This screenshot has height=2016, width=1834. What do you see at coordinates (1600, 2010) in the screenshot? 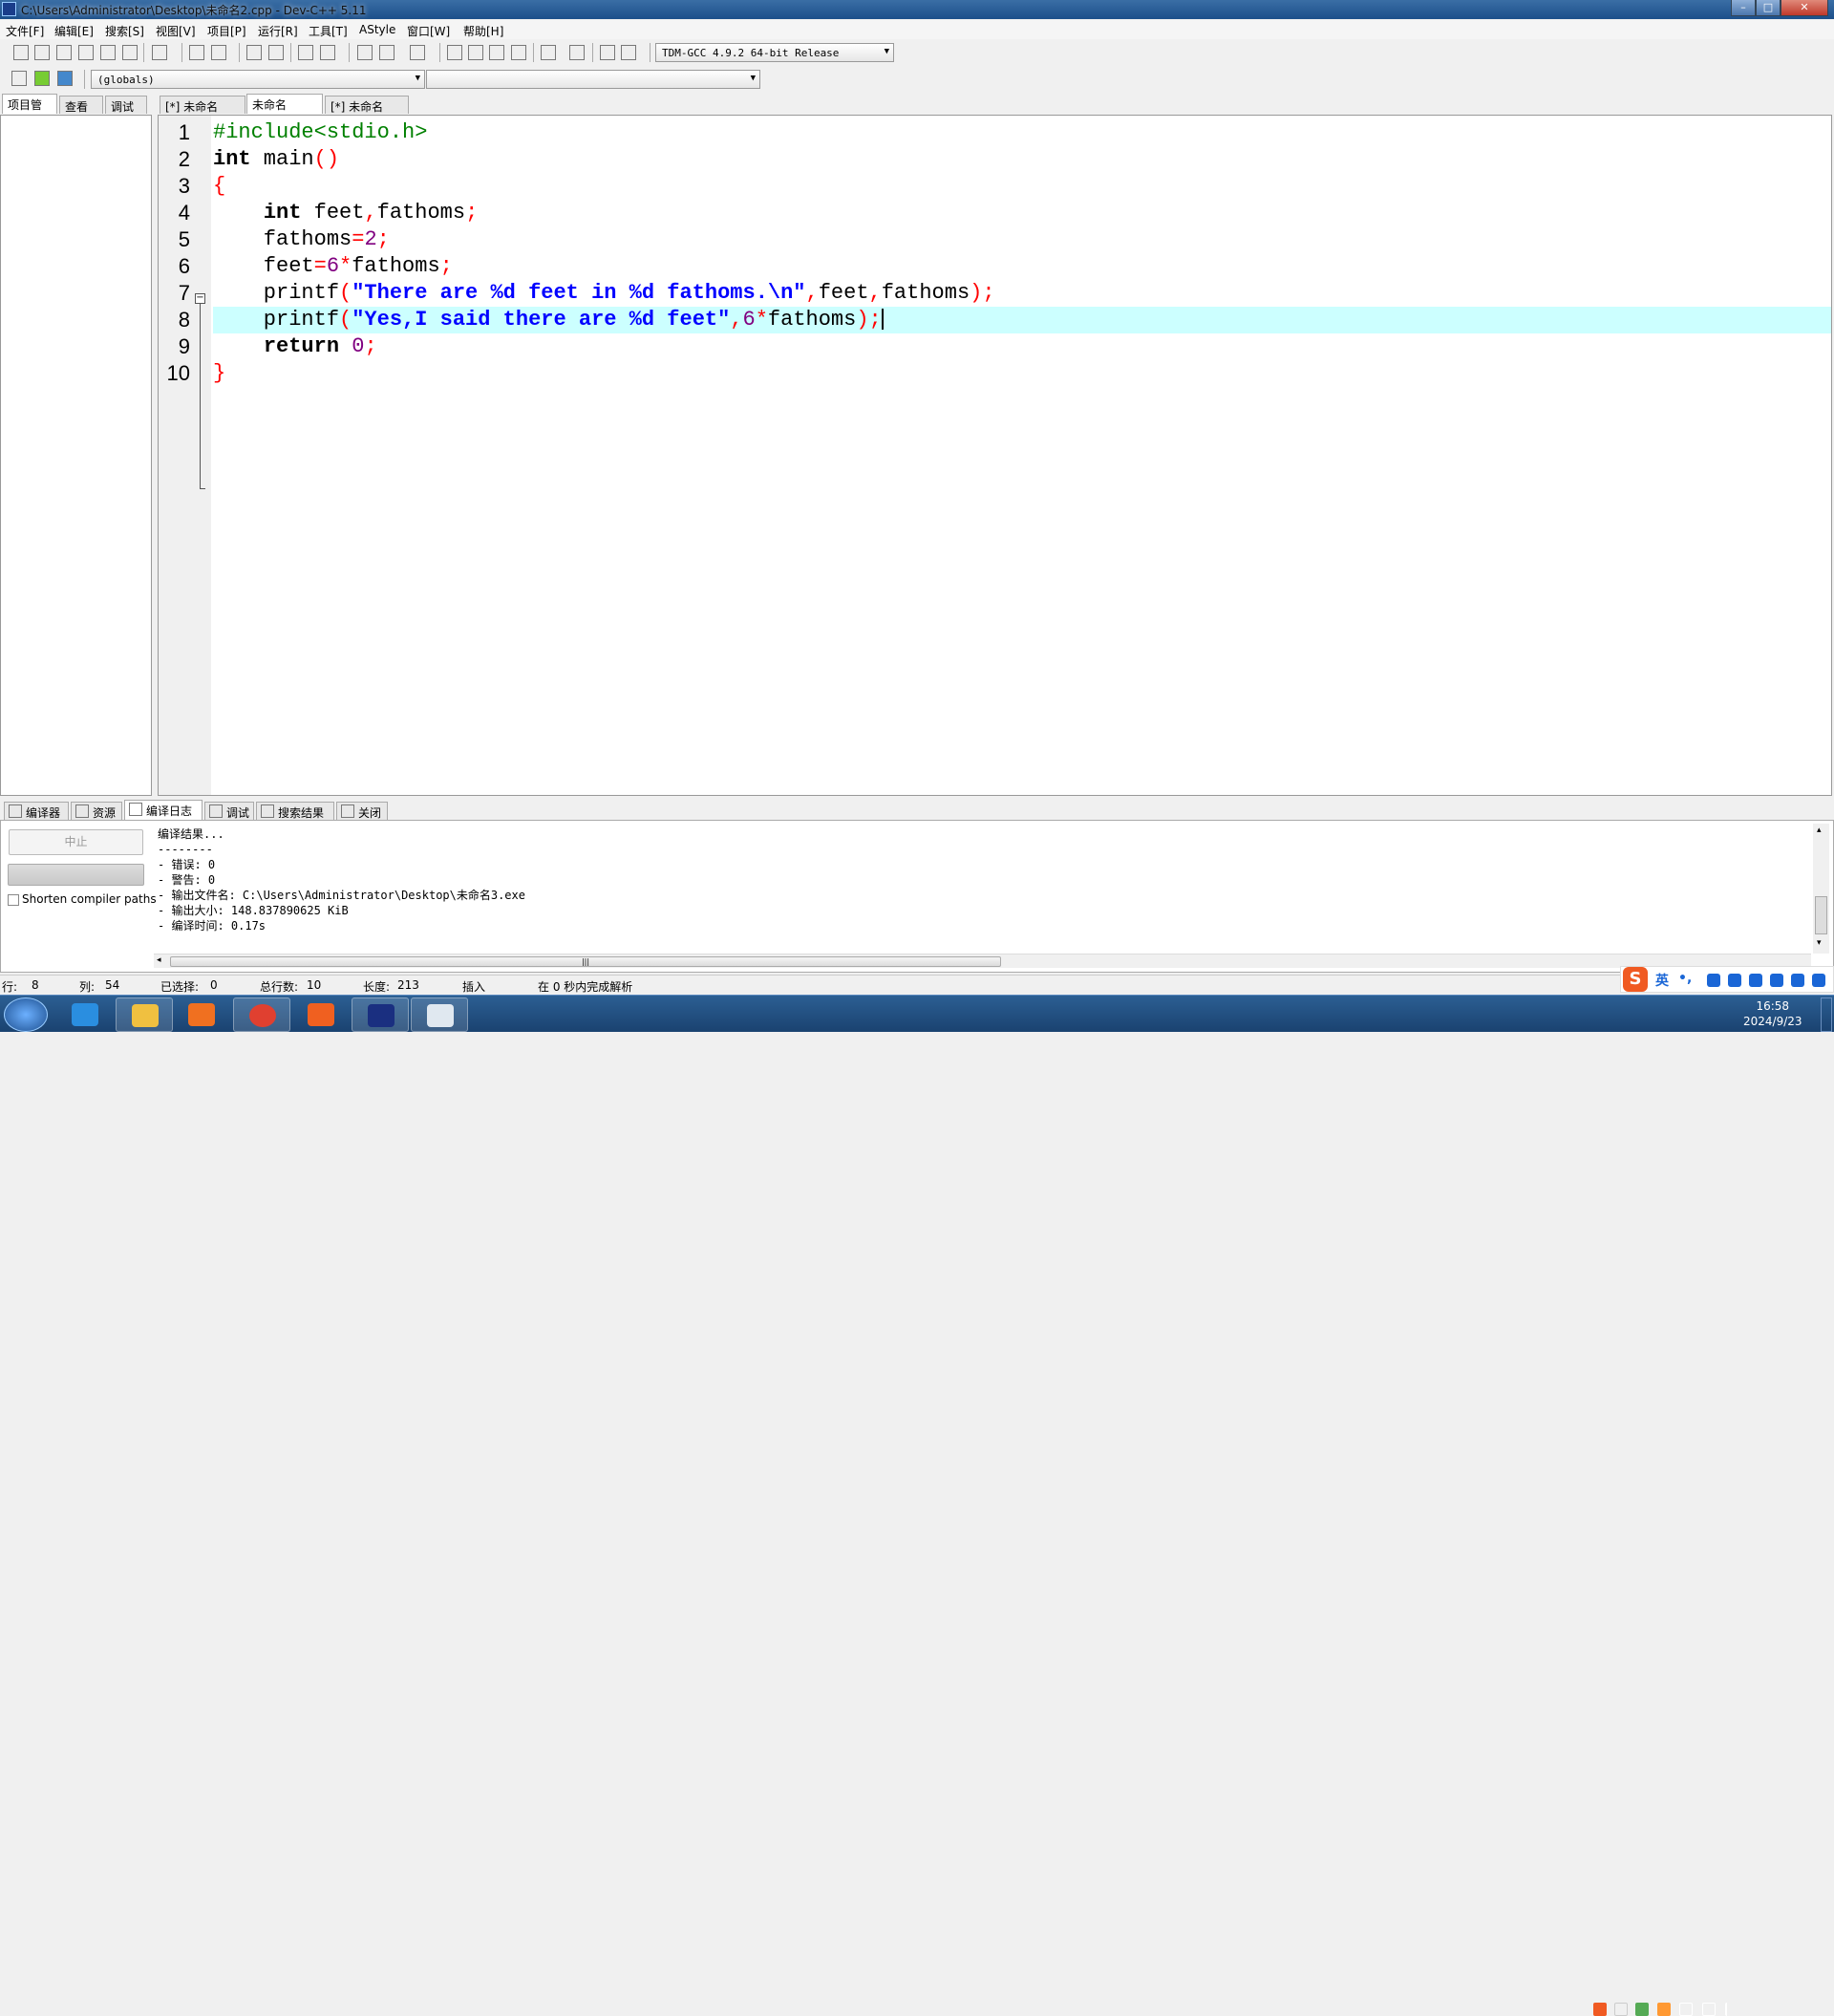
I see `sogou-tray-icon` at bounding box center [1600, 2010].